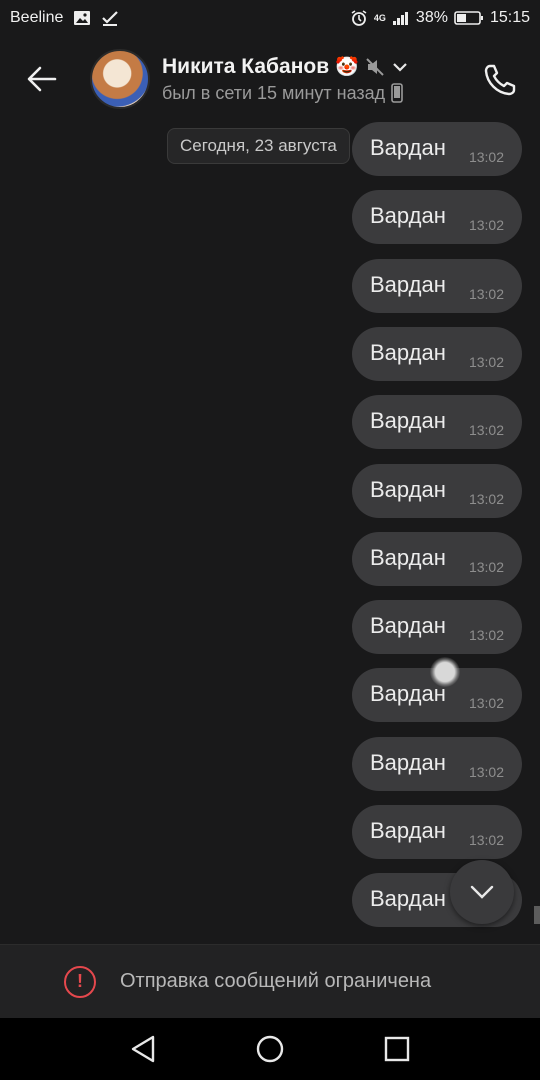  Describe the element at coordinates (397, 93) in the screenshot. I see `phone-device-icon` at that location.